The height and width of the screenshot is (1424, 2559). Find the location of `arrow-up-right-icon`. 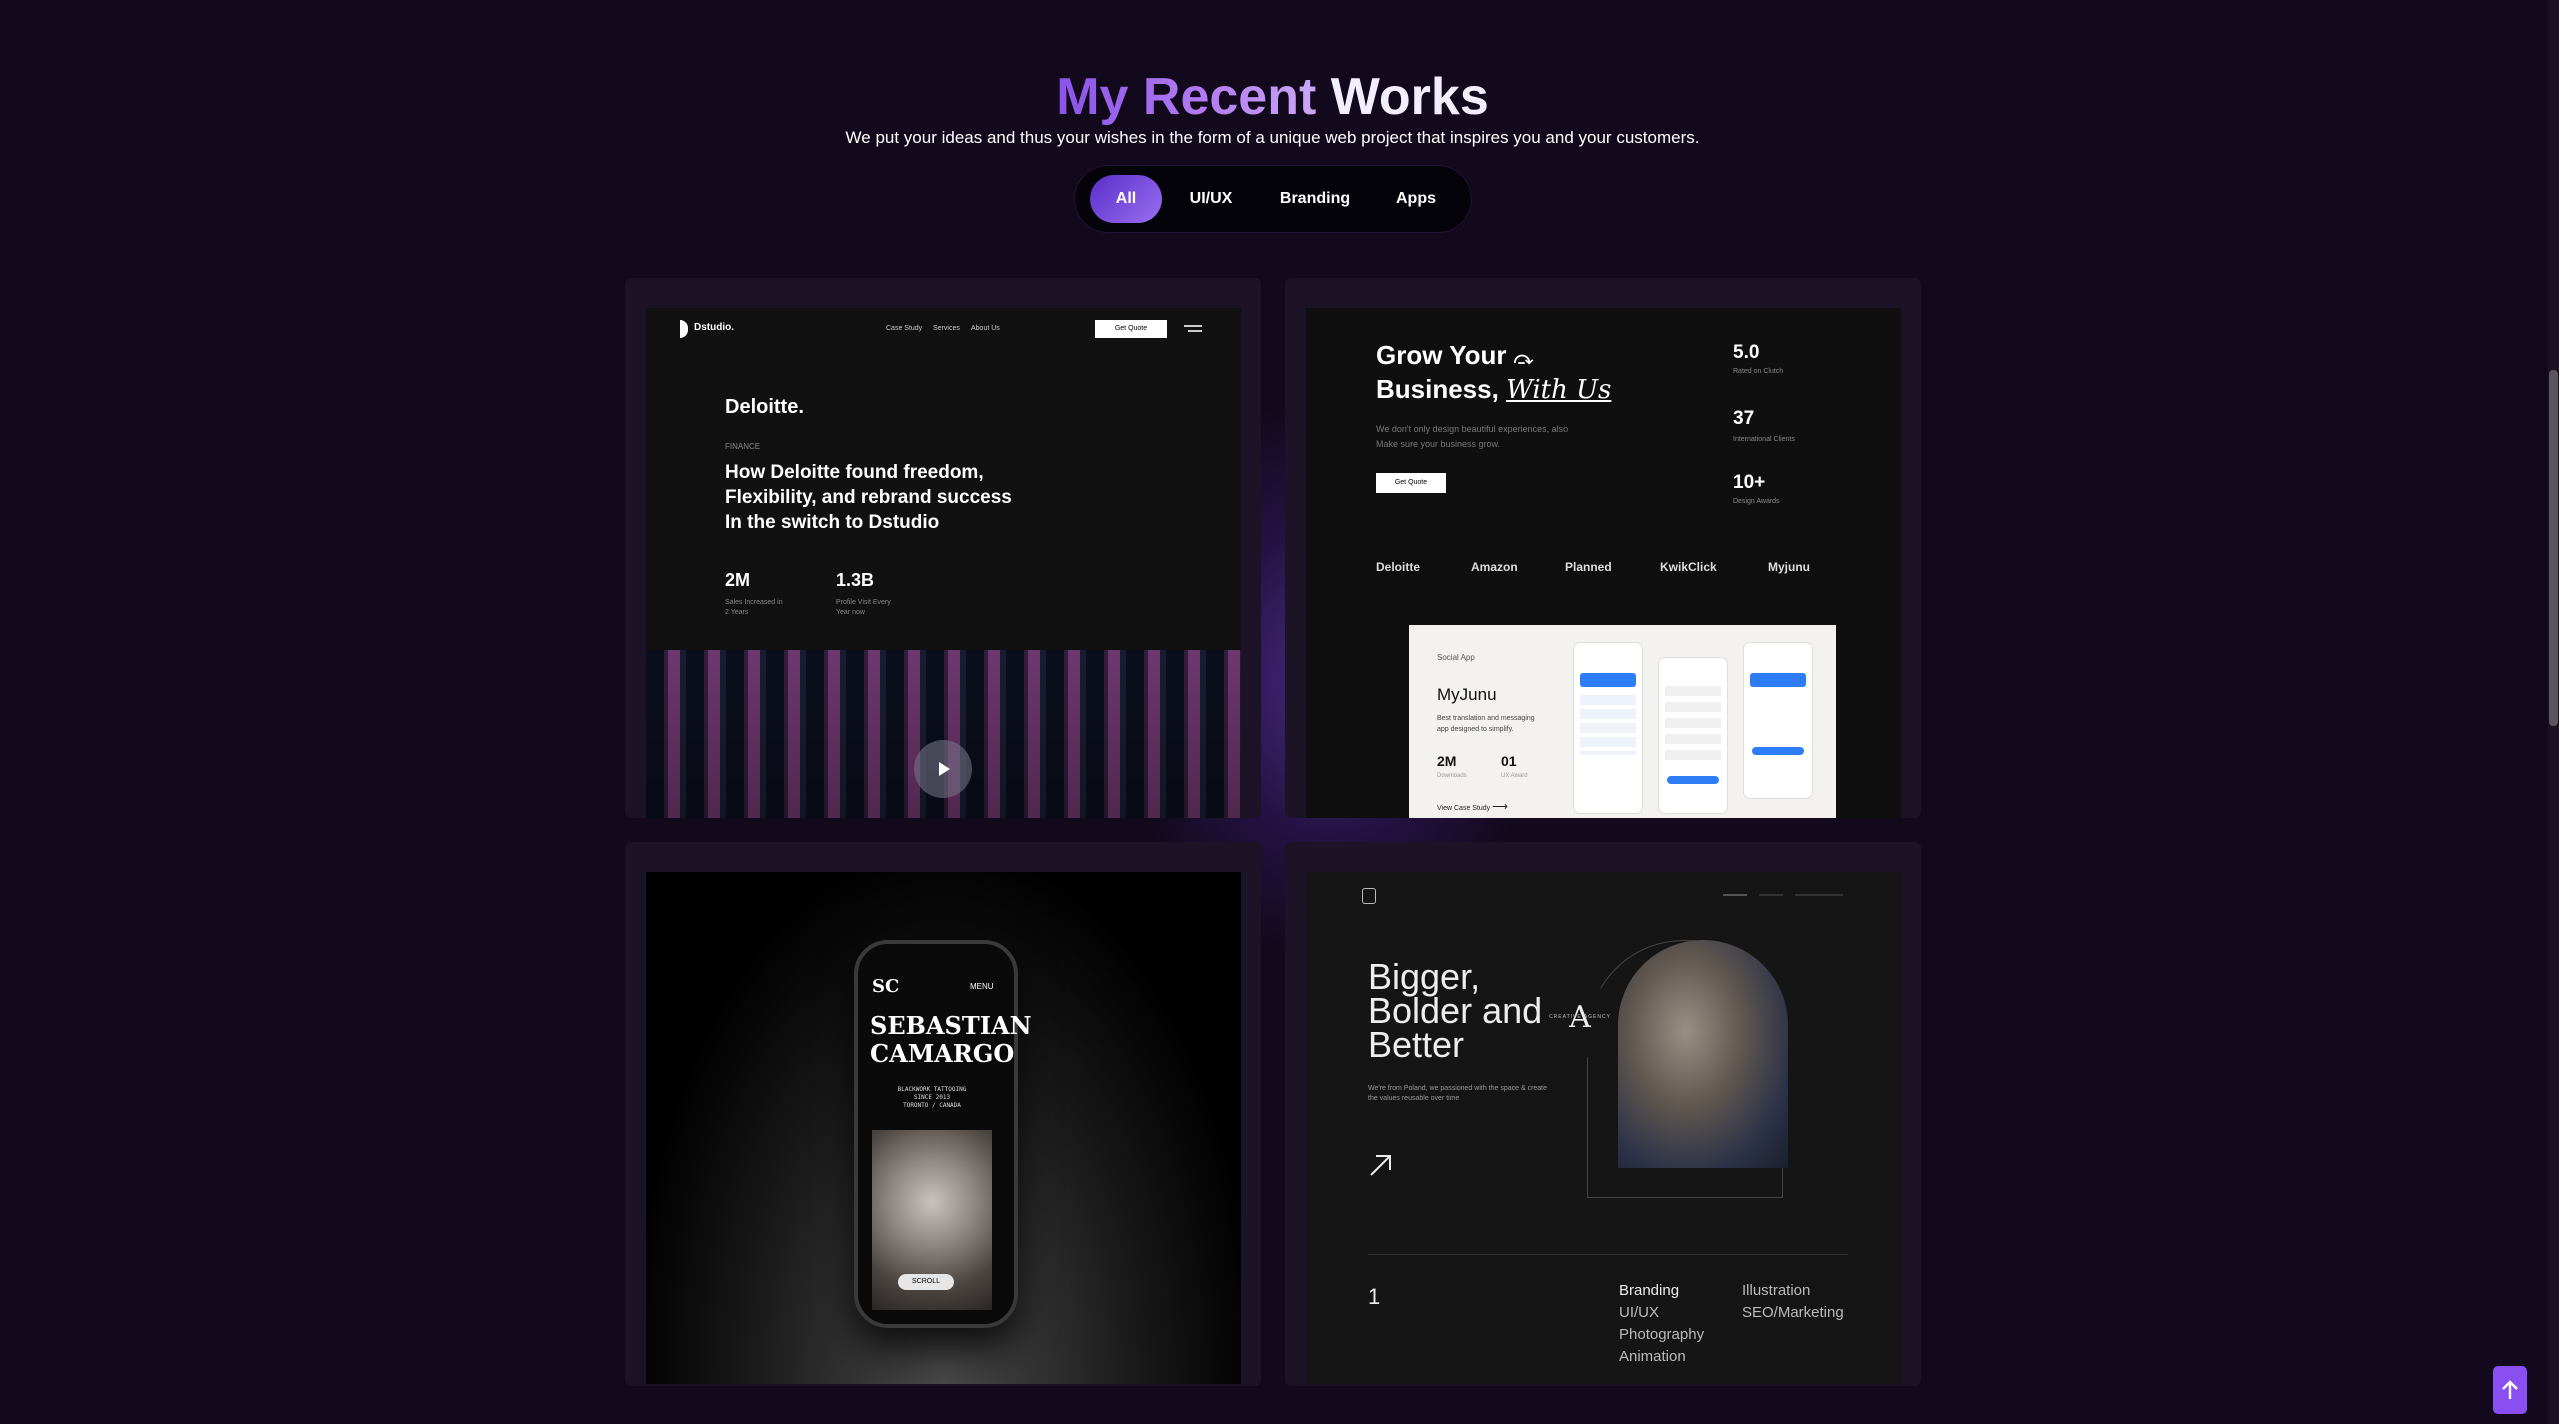

arrow-up-right-icon is located at coordinates (1380, 1165).